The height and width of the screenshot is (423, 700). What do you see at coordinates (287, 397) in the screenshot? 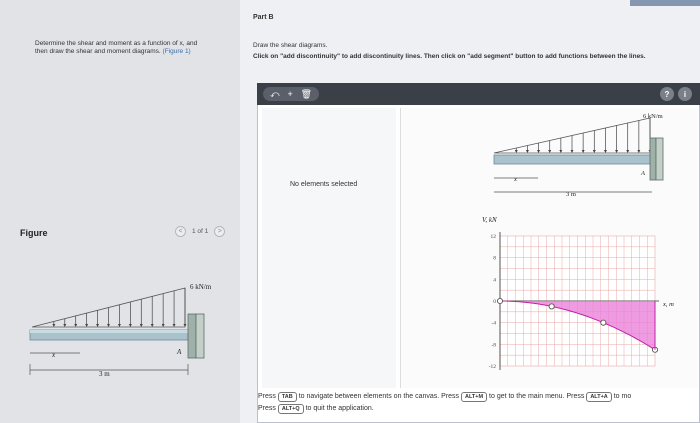
I see `key-tab: TAB` at bounding box center [287, 397].